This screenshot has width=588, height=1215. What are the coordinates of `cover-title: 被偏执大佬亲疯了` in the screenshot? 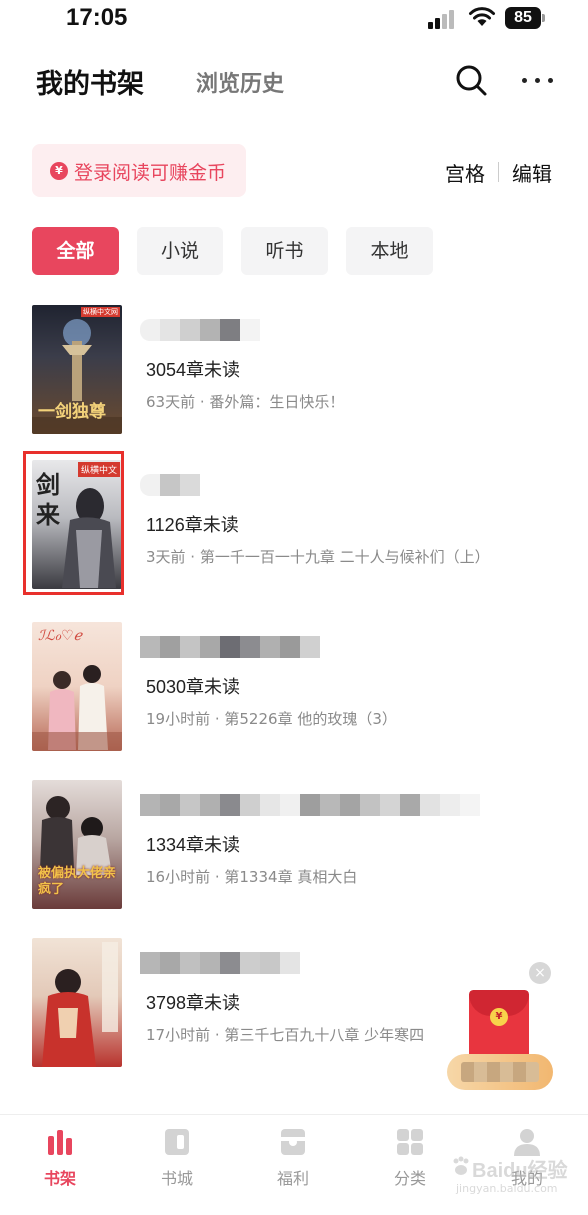 It's located at (77, 881).